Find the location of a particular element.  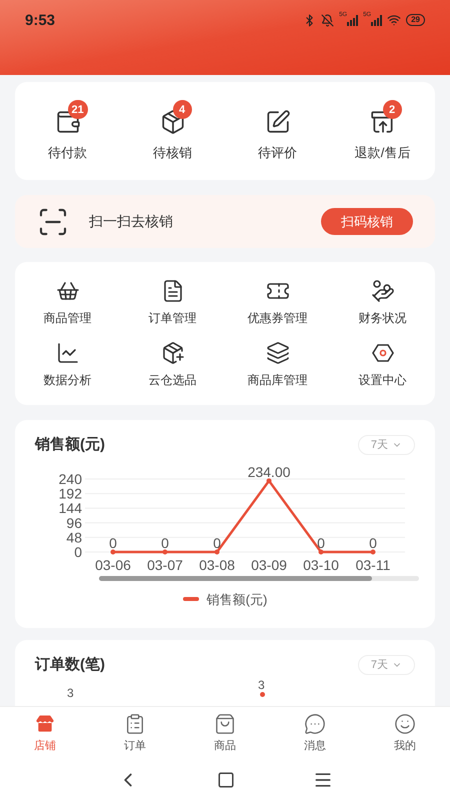

y-axis-label: 48 is located at coordinates (74, 536).